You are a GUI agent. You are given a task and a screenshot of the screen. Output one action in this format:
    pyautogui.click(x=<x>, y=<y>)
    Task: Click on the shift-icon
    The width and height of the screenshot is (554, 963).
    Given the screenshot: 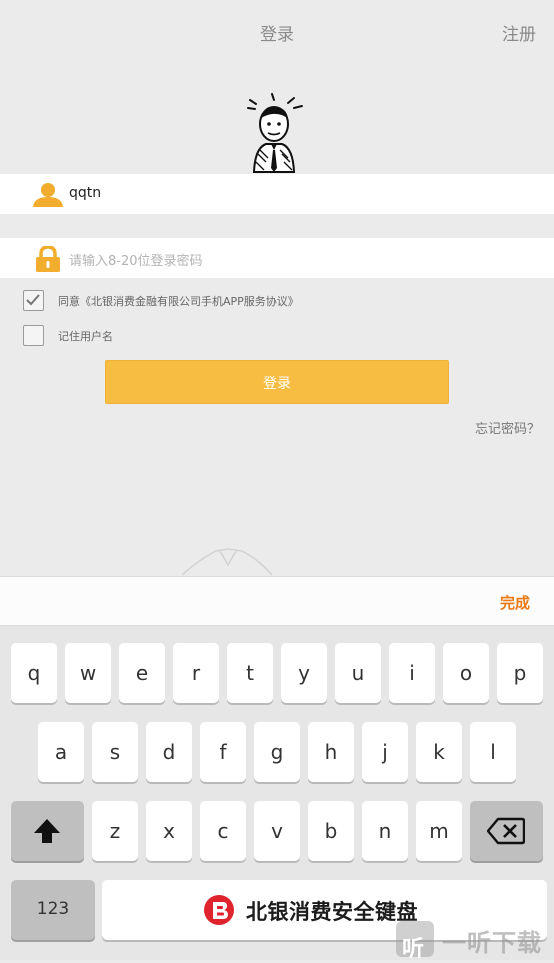 What is the action you would take?
    pyautogui.click(x=47, y=831)
    